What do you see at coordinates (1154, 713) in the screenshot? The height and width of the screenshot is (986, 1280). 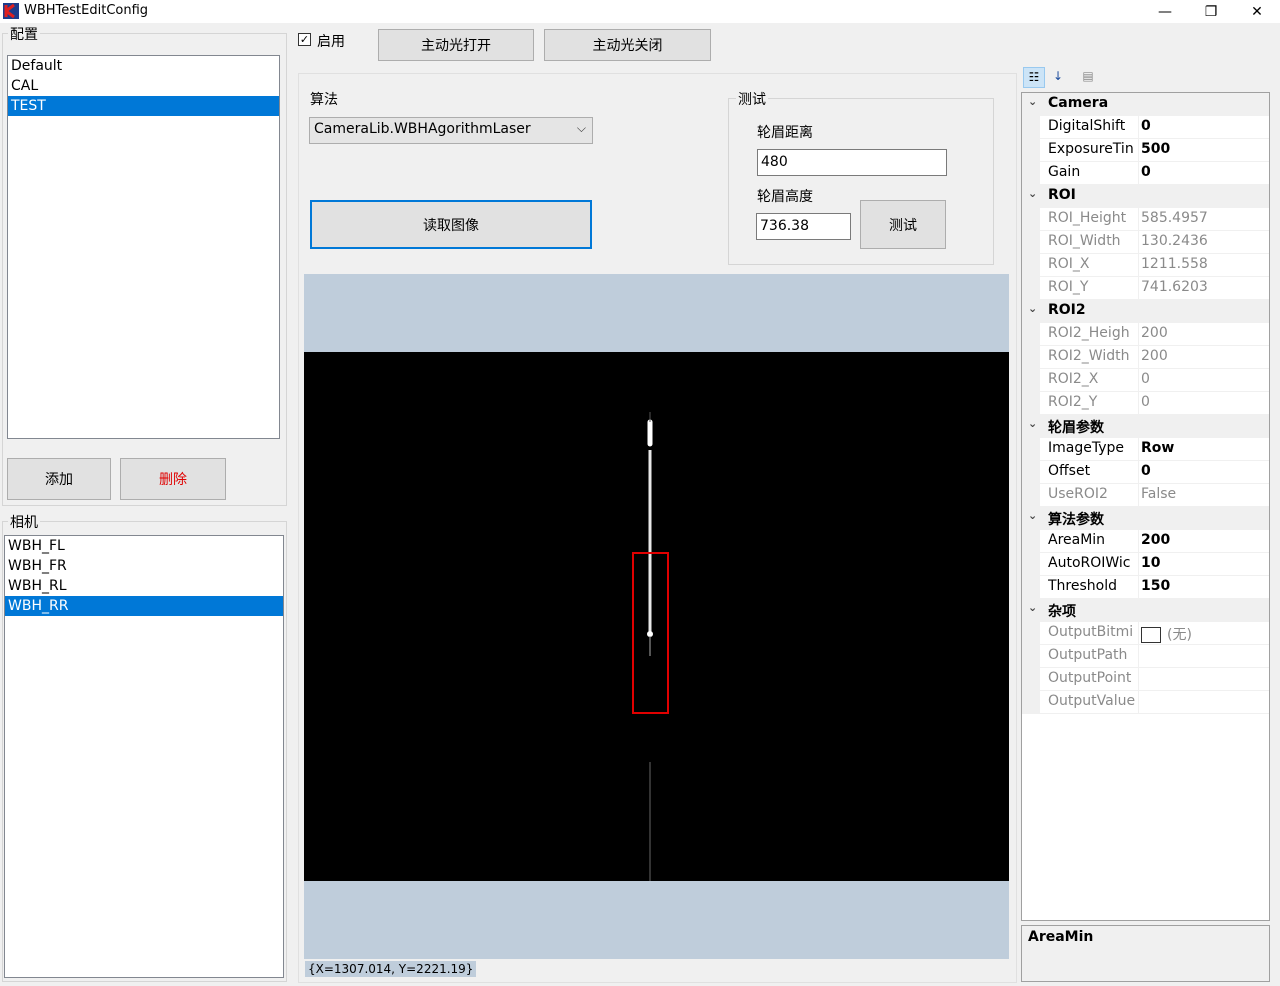 I see `row-divider` at bounding box center [1154, 713].